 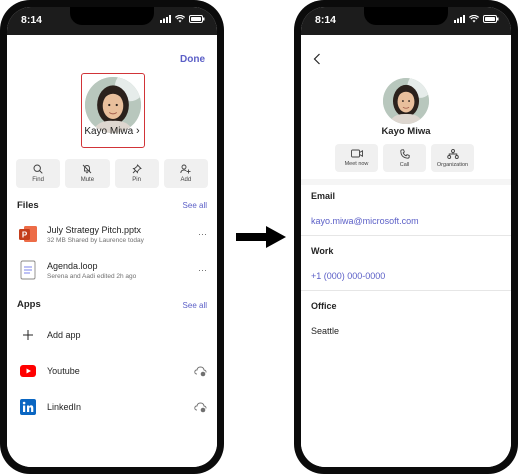 I want to click on office-label: Office, so click(x=324, y=306).